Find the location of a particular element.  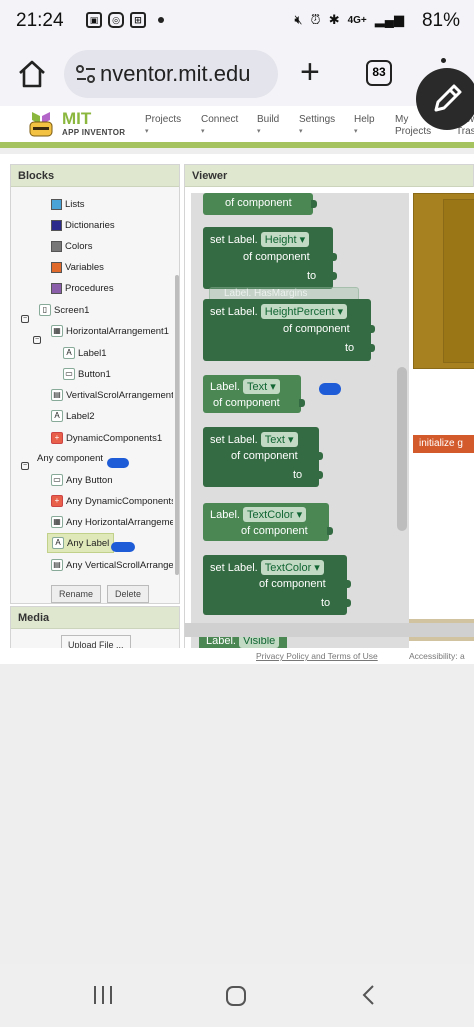

new-tab-button: + is located at coordinates (310, 72).